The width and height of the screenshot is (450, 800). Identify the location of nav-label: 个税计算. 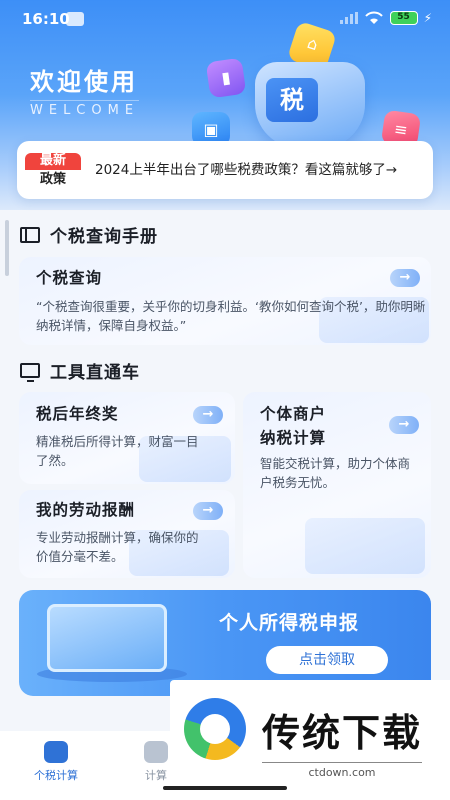
(56, 775).